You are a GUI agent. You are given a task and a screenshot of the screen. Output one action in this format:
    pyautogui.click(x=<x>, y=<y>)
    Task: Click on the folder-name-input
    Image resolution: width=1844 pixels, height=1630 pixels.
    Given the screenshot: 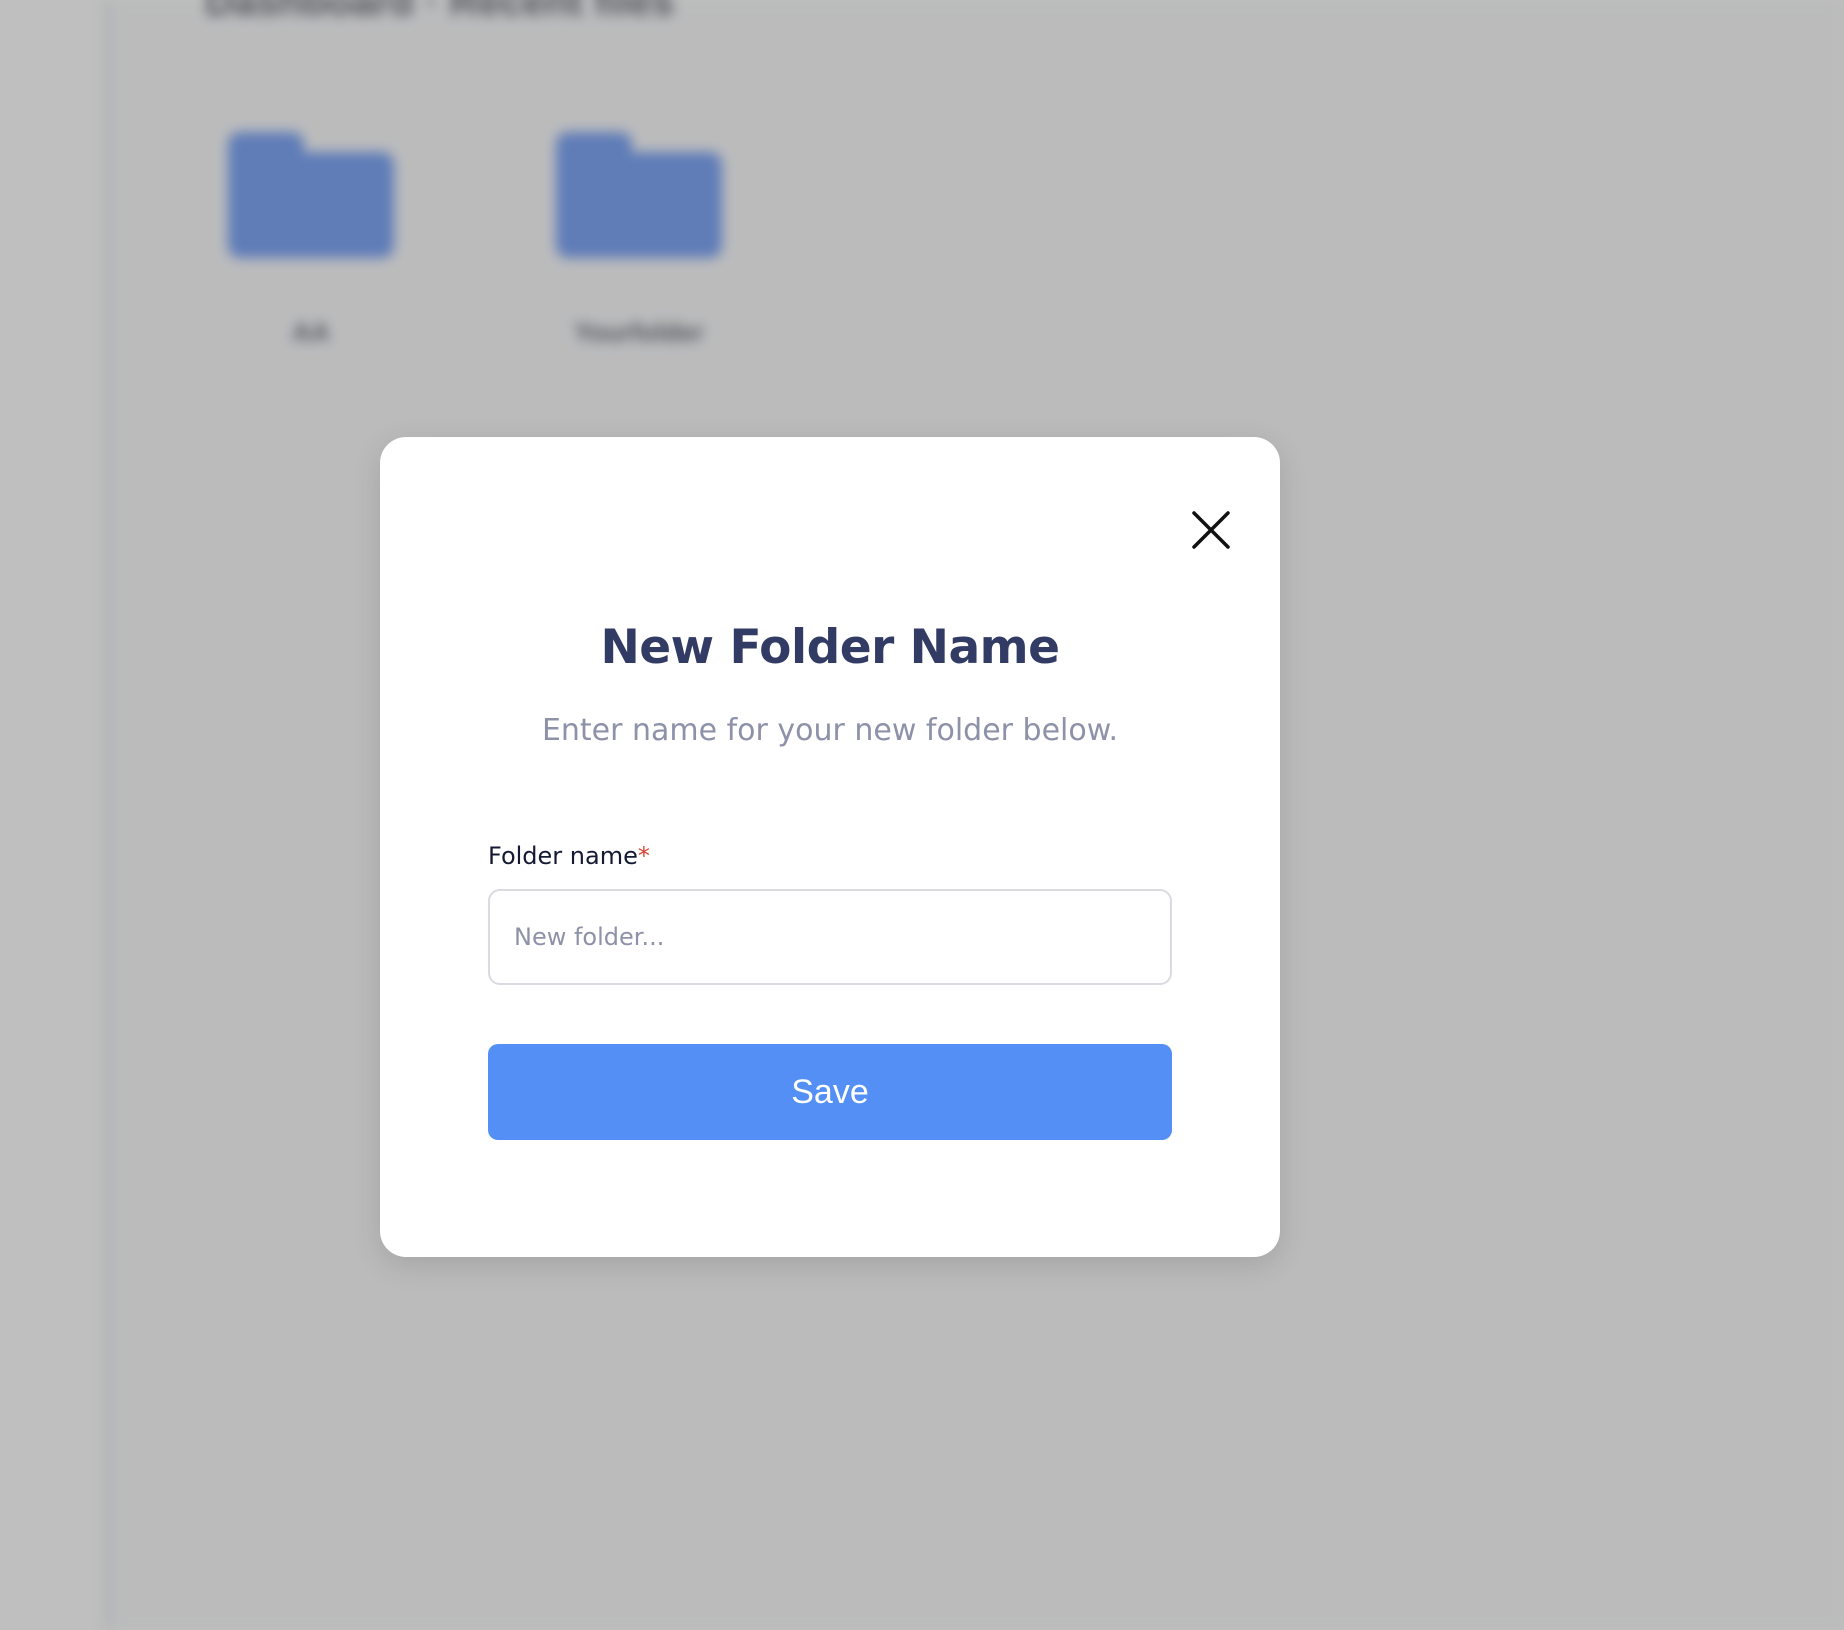 What is the action you would take?
    pyautogui.click(x=830, y=937)
    